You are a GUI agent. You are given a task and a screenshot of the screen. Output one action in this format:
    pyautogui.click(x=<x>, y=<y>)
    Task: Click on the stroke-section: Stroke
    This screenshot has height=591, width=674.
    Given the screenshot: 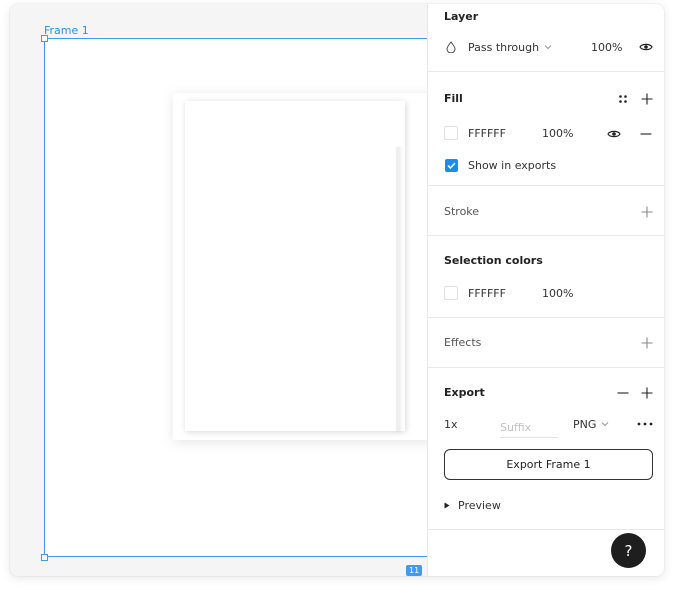 What is the action you would take?
    pyautogui.click(x=546, y=211)
    